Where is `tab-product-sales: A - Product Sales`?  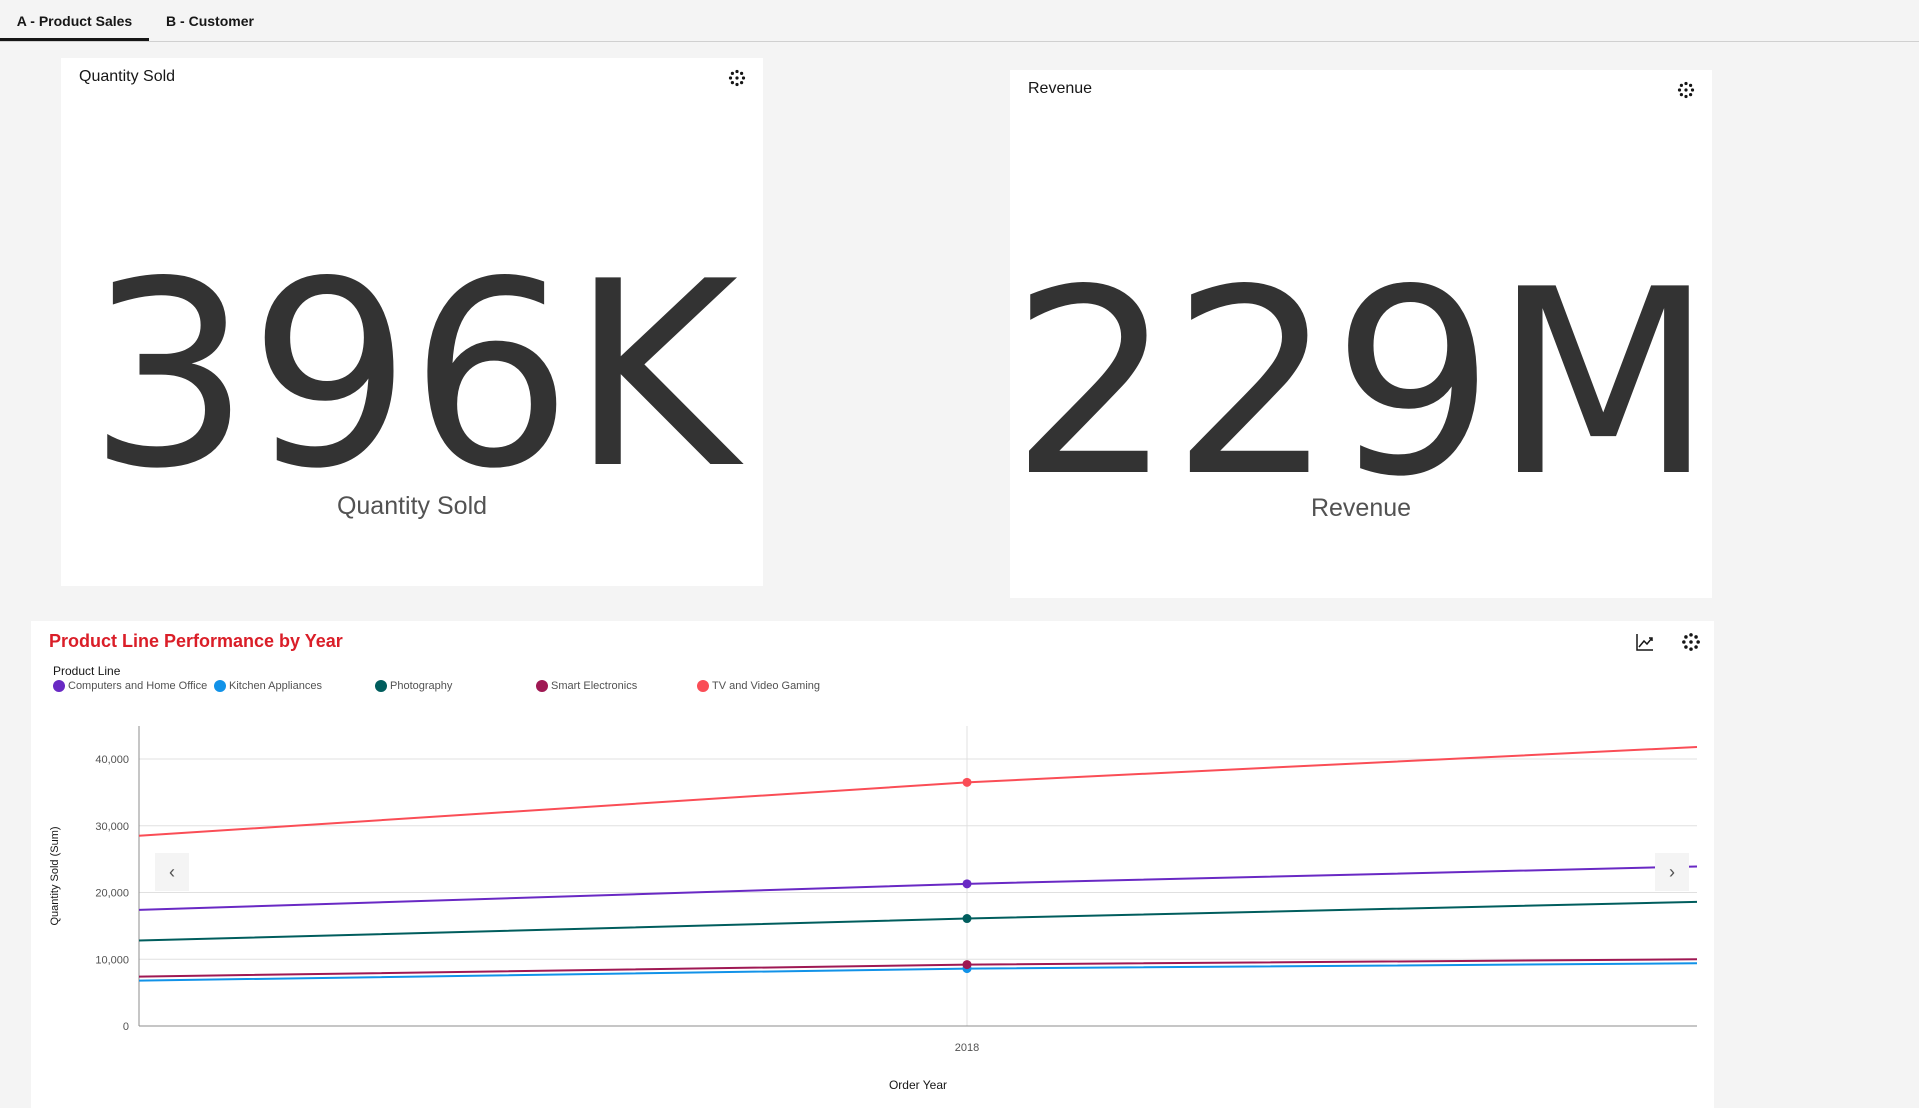
tab-product-sales: A - Product Sales is located at coordinates (74, 20).